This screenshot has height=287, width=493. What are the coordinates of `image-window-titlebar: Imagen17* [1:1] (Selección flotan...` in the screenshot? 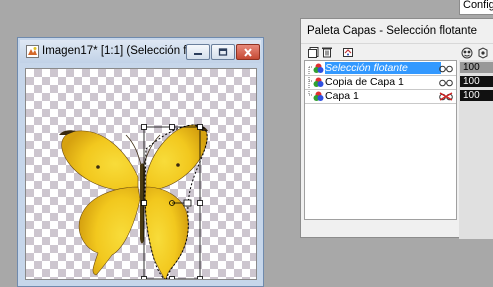 It's located at (140, 51).